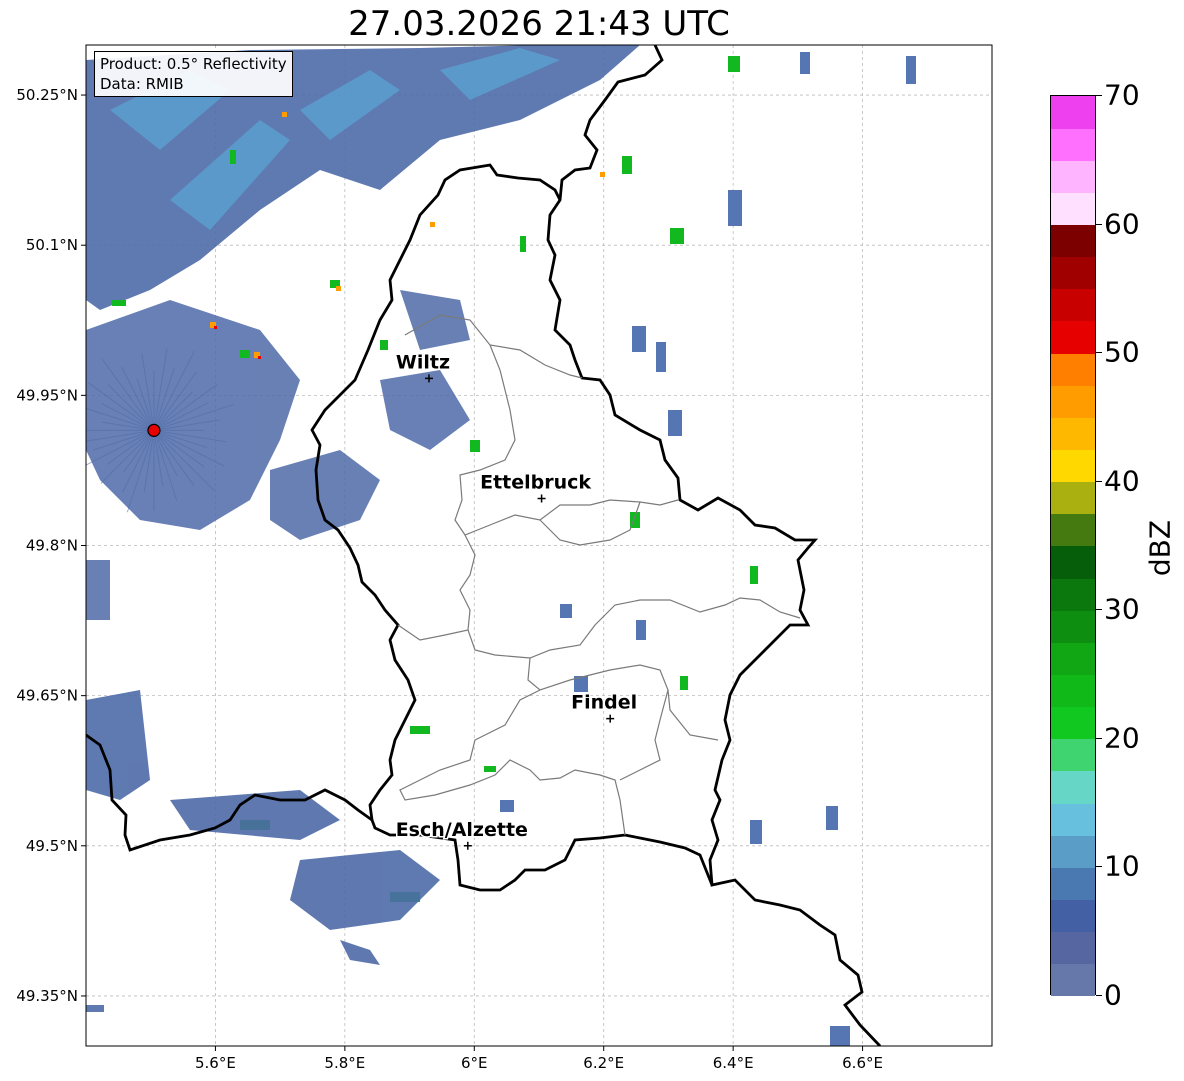 This screenshot has width=1184, height=1081. What do you see at coordinates (52, 846) in the screenshot?
I see `y-tick-label-5: 49.5°N` at bounding box center [52, 846].